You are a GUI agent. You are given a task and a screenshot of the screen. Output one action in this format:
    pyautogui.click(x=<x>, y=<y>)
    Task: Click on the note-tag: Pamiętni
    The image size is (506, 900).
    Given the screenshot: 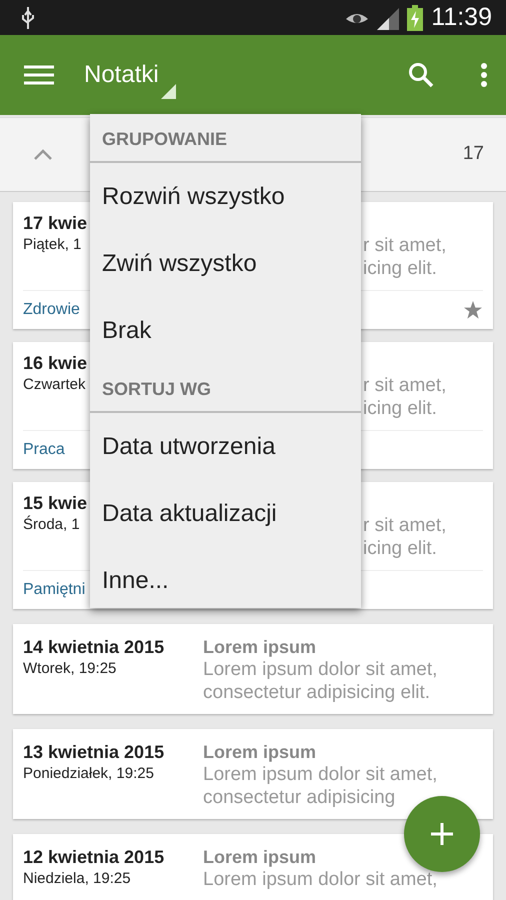 What is the action you would take?
    pyautogui.click(x=54, y=590)
    